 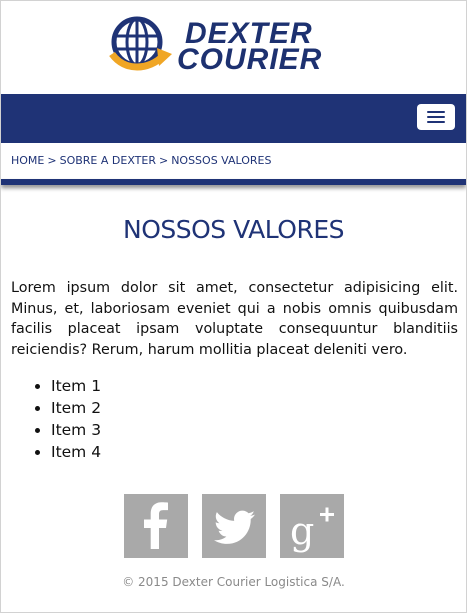 I want to click on breadcrumb-about-link: SOBRE A DEXTER, so click(x=108, y=160).